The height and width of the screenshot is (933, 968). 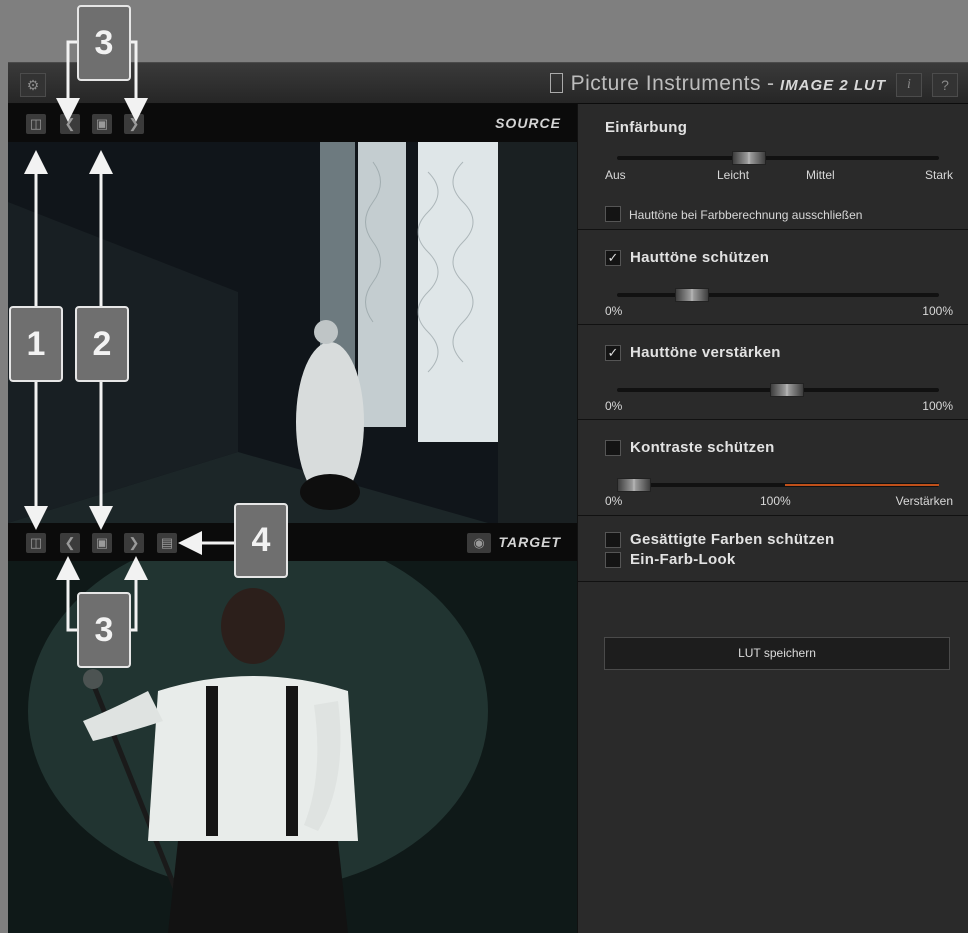 I want to click on callout-3-bottom: 3, so click(x=104, y=630).